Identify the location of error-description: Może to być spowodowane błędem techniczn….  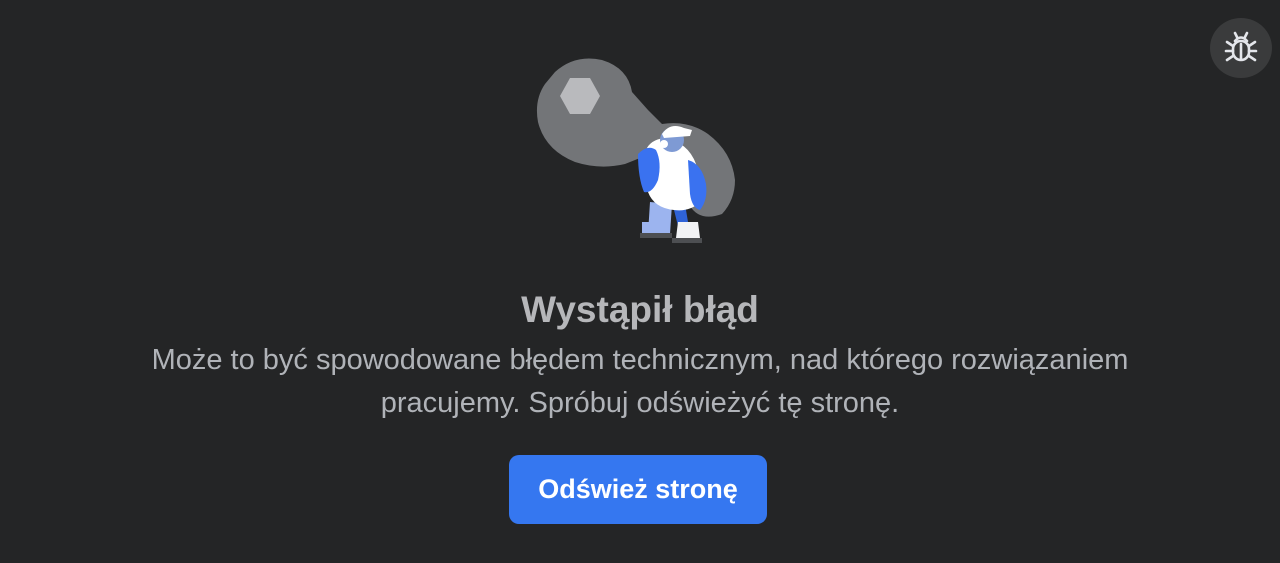
(640, 382).